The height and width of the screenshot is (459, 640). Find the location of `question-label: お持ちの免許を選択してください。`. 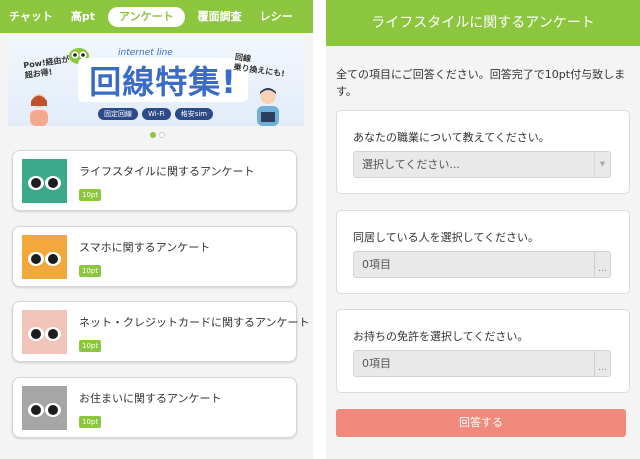

question-label: お持ちの免許を選択してください。 is located at coordinates (441, 336).